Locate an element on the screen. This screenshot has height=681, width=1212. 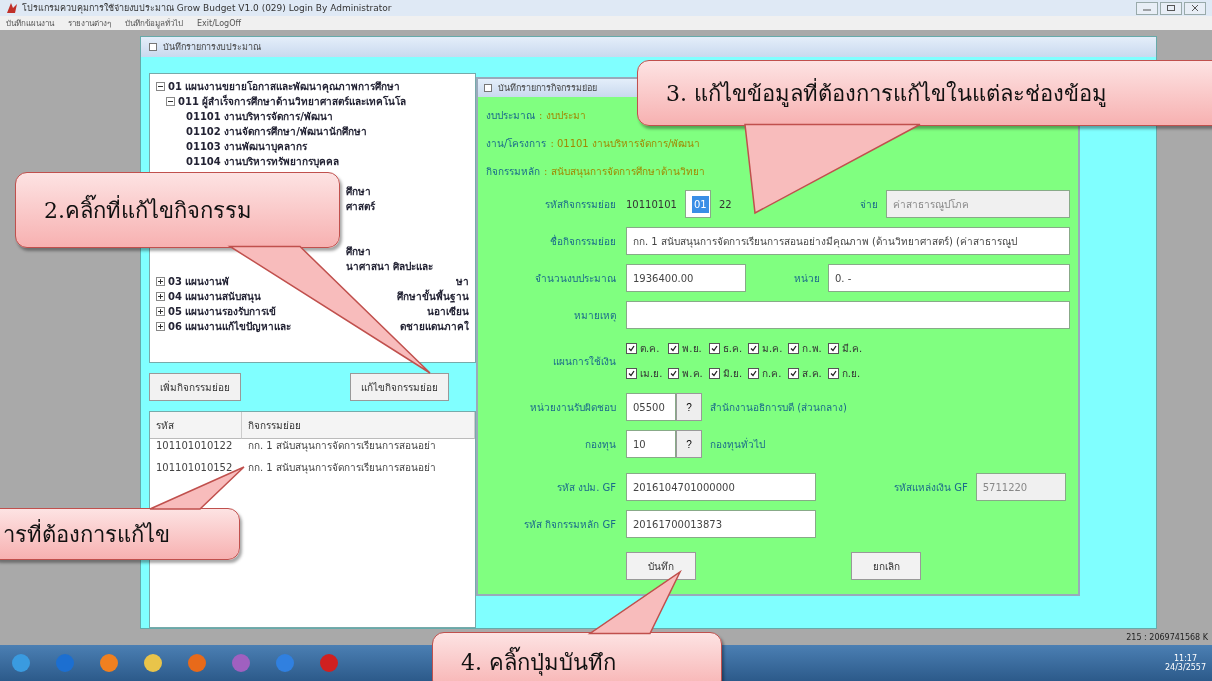
month-checkbox: พ.ย. is located at coordinates (685, 348).